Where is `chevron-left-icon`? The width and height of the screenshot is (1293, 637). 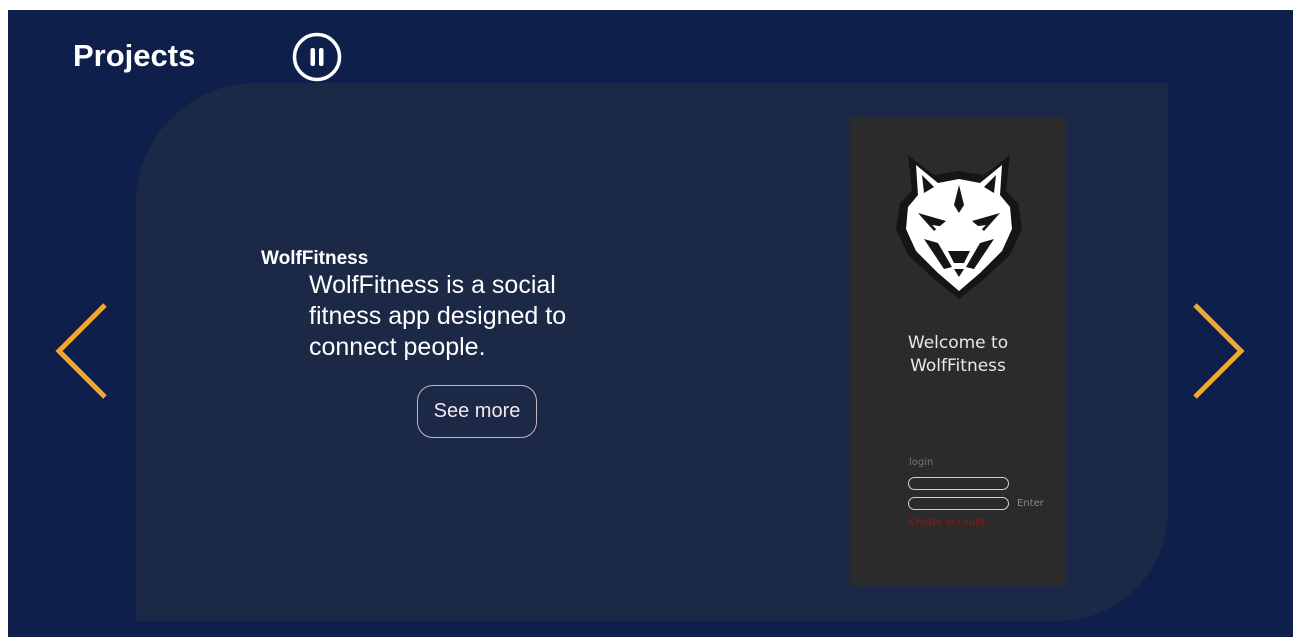 chevron-left-icon is located at coordinates (81, 351).